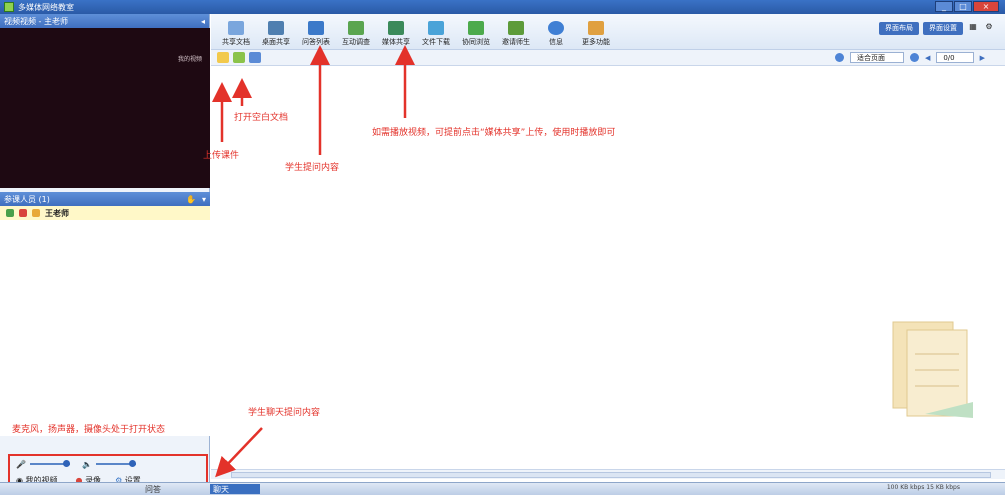 Image resolution: width=1005 pixels, height=495 pixels. I want to click on minimize-button: _, so click(944, 6).